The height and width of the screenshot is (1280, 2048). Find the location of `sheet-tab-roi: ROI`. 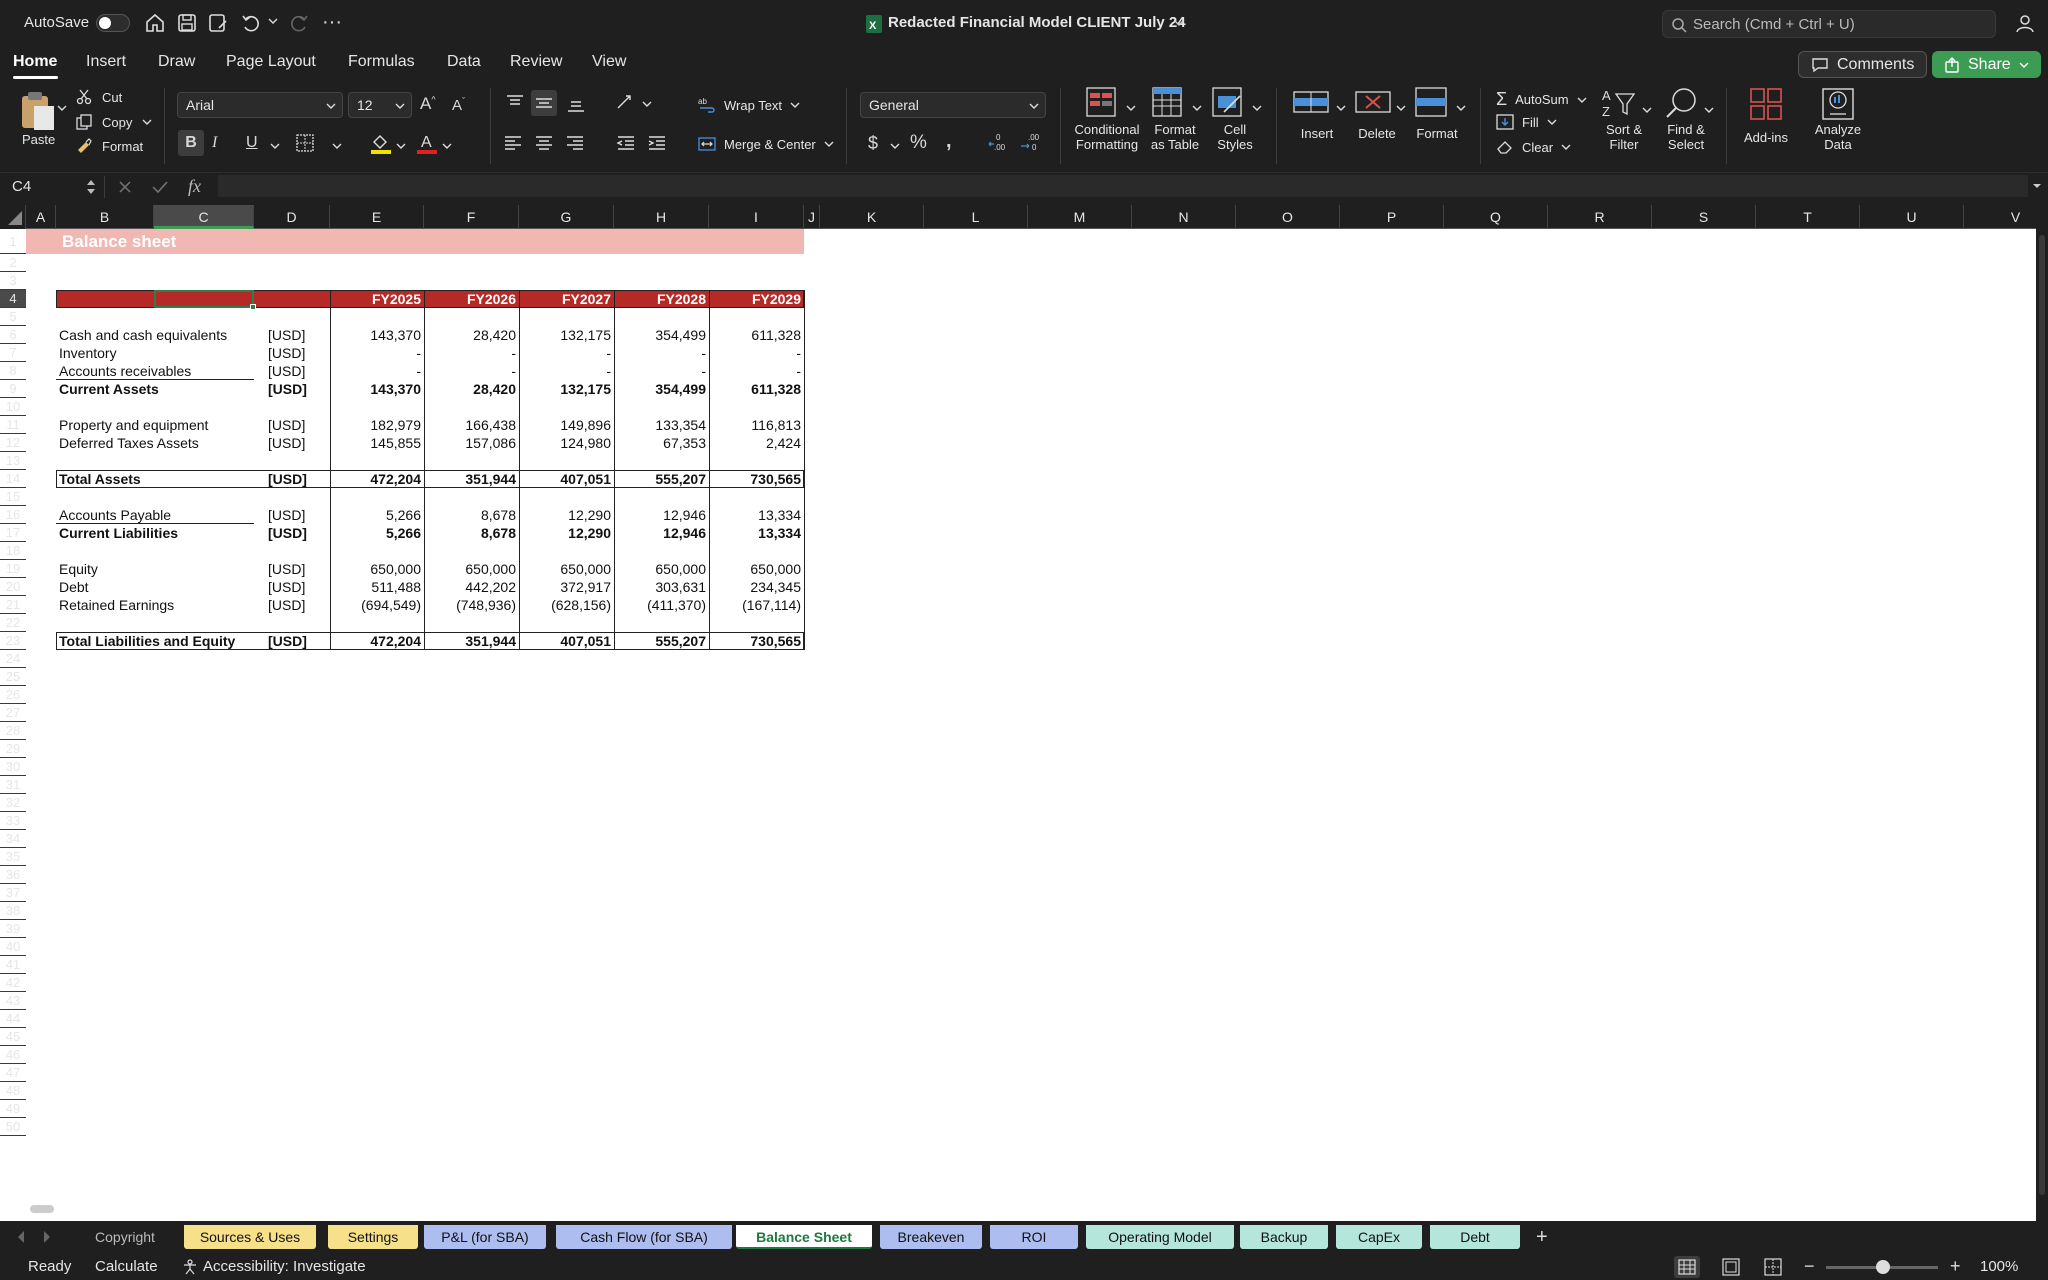

sheet-tab-roi: ROI is located at coordinates (1034, 1237).